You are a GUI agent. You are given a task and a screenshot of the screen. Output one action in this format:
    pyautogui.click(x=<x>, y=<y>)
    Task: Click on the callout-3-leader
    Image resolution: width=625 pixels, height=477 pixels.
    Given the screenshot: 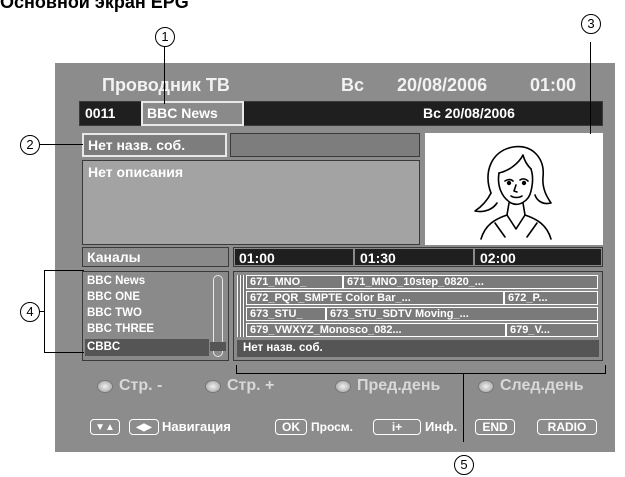 What is the action you would take?
    pyautogui.click(x=591, y=88)
    